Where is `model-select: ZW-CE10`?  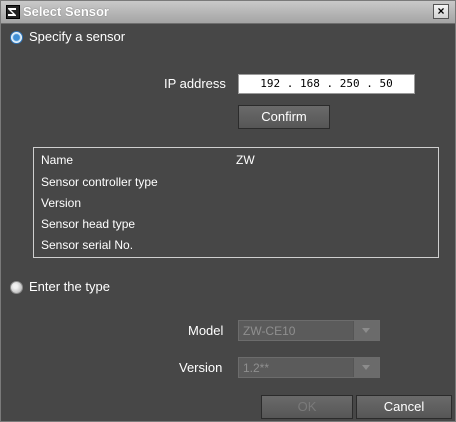 model-select: ZW-CE10 is located at coordinates (309, 330).